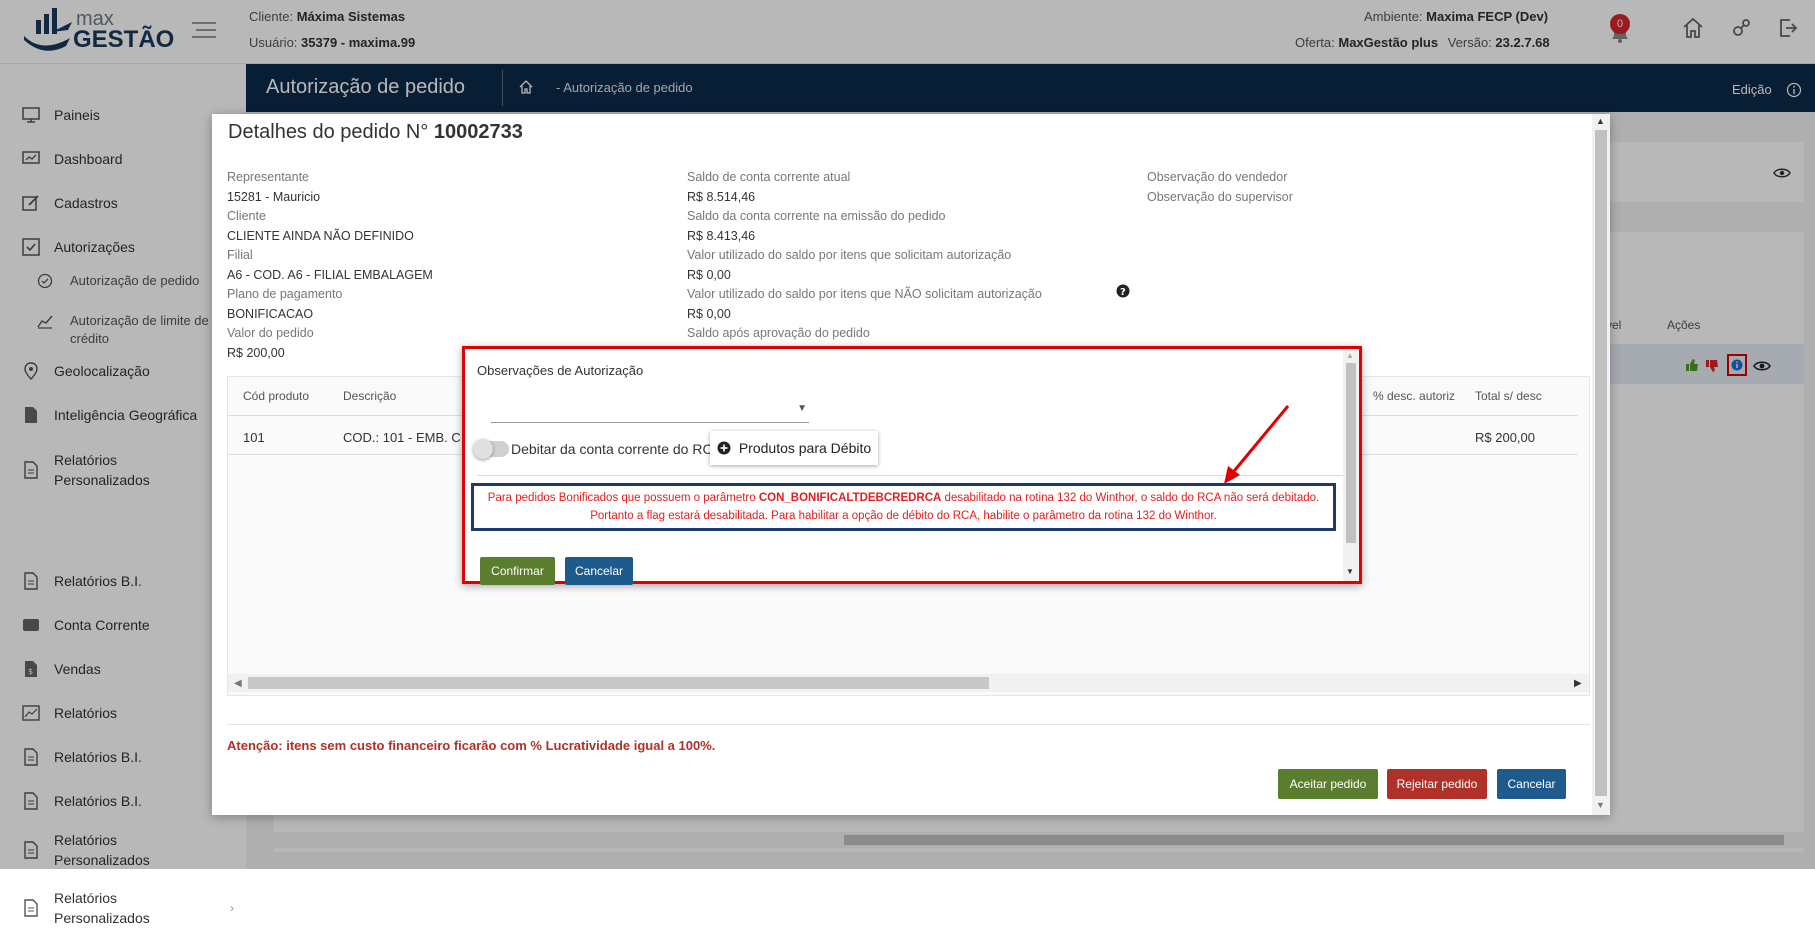 The image size is (1815, 928). I want to click on filial-label: Filial, so click(240, 255).